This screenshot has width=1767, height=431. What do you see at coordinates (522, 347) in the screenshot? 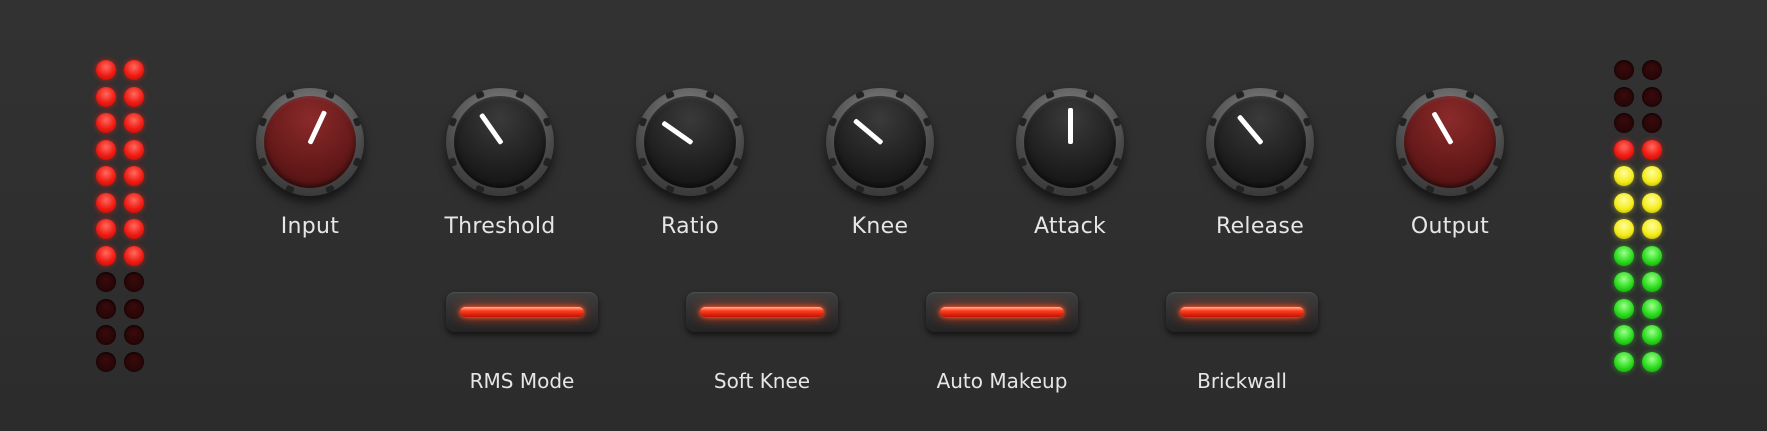
I see `toggle-rms-mode: RMS Mode` at bounding box center [522, 347].